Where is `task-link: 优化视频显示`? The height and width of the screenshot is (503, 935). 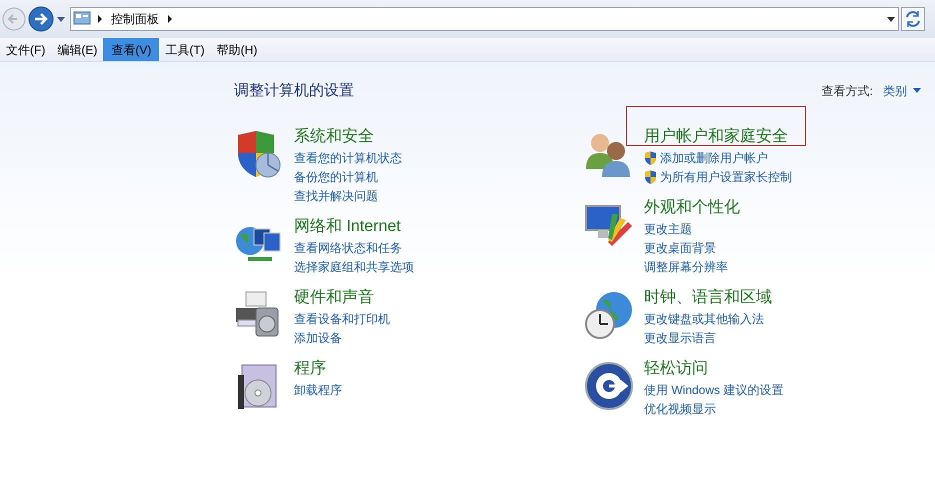 task-link: 优化视频显示 is located at coordinates (680, 409).